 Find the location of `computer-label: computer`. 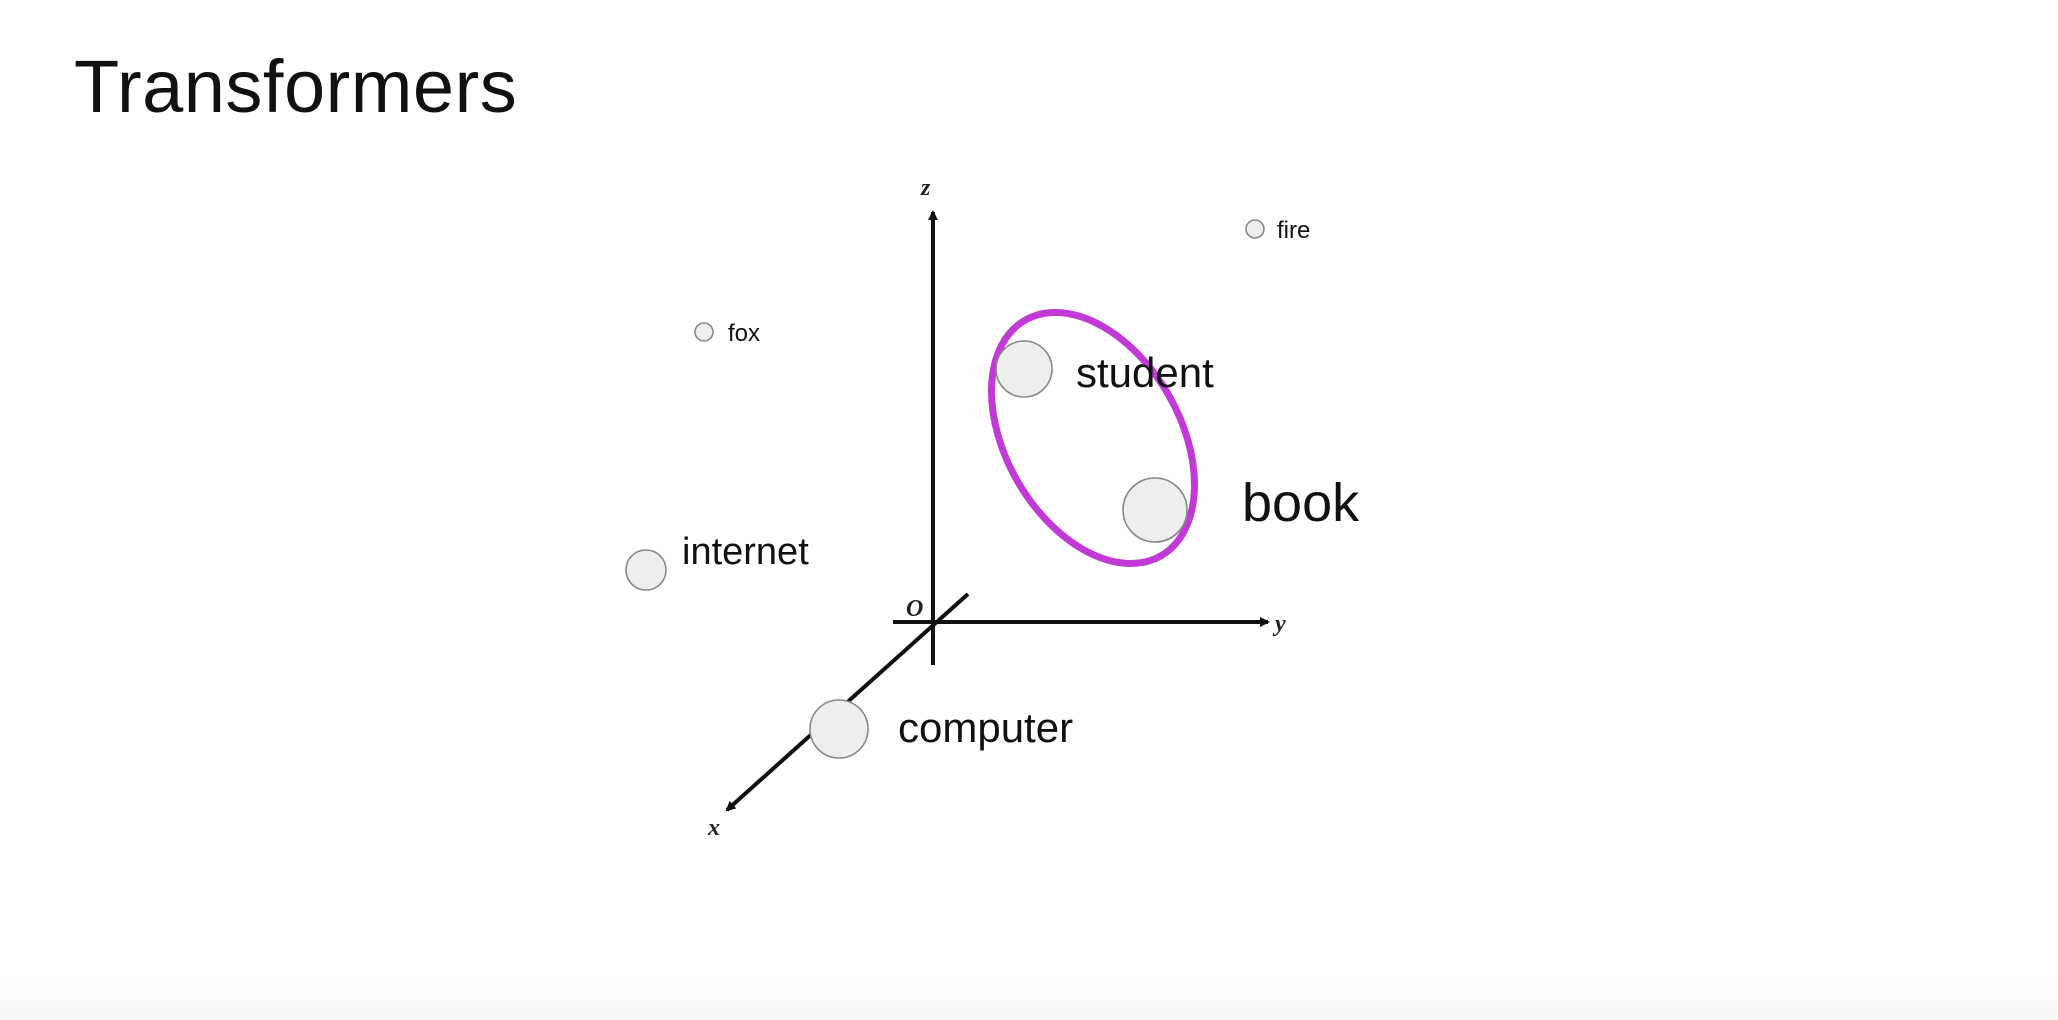

computer-label: computer is located at coordinates (985, 727).